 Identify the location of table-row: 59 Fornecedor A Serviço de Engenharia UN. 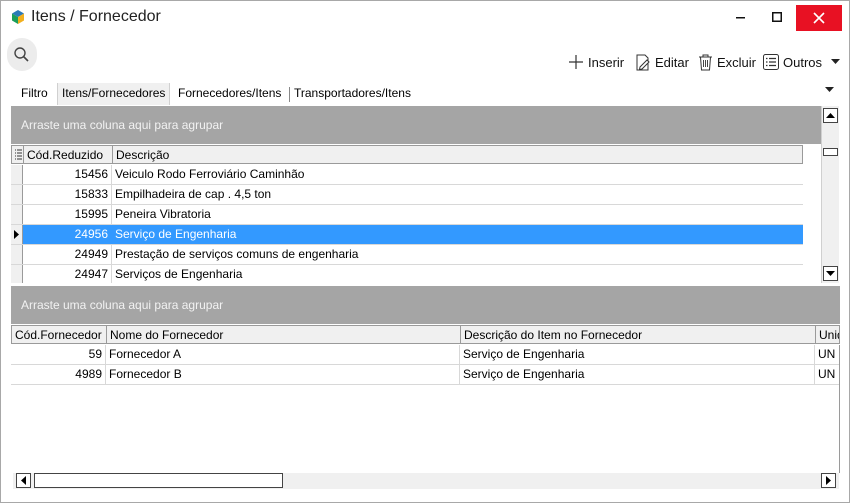
(425, 355).